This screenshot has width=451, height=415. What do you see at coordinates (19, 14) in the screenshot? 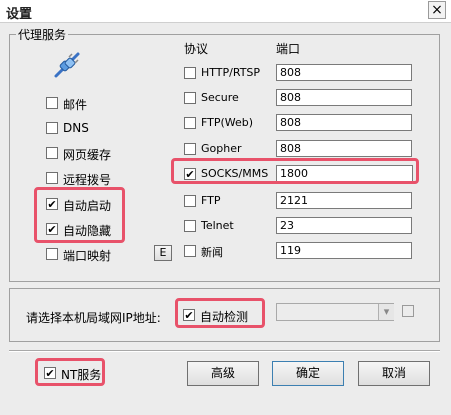
I see `window-title: 设置` at bounding box center [19, 14].